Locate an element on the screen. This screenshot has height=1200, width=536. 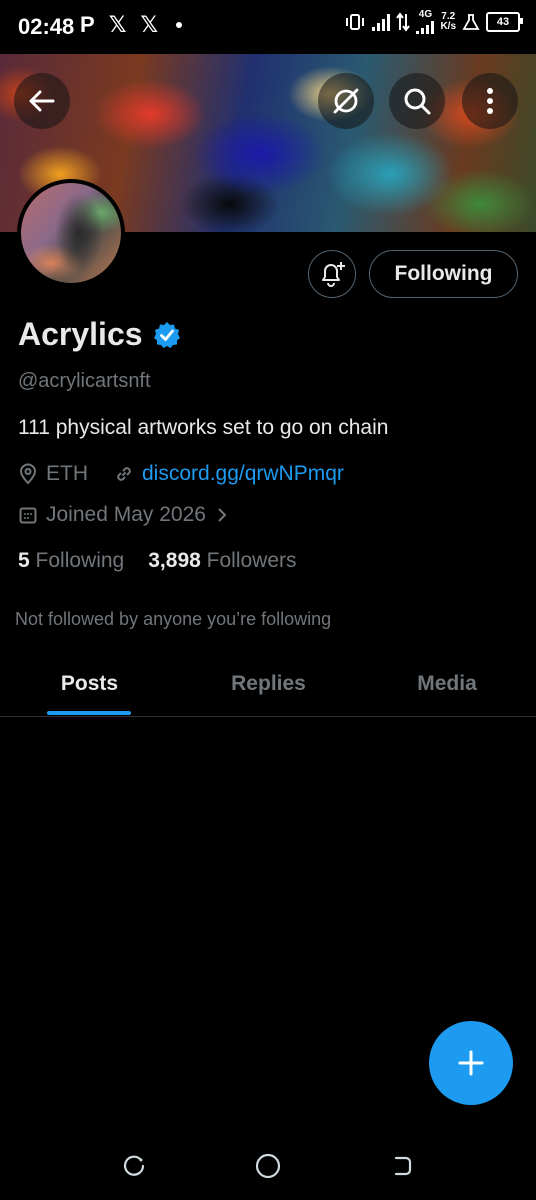
following-count: 5 is located at coordinates (24, 560).